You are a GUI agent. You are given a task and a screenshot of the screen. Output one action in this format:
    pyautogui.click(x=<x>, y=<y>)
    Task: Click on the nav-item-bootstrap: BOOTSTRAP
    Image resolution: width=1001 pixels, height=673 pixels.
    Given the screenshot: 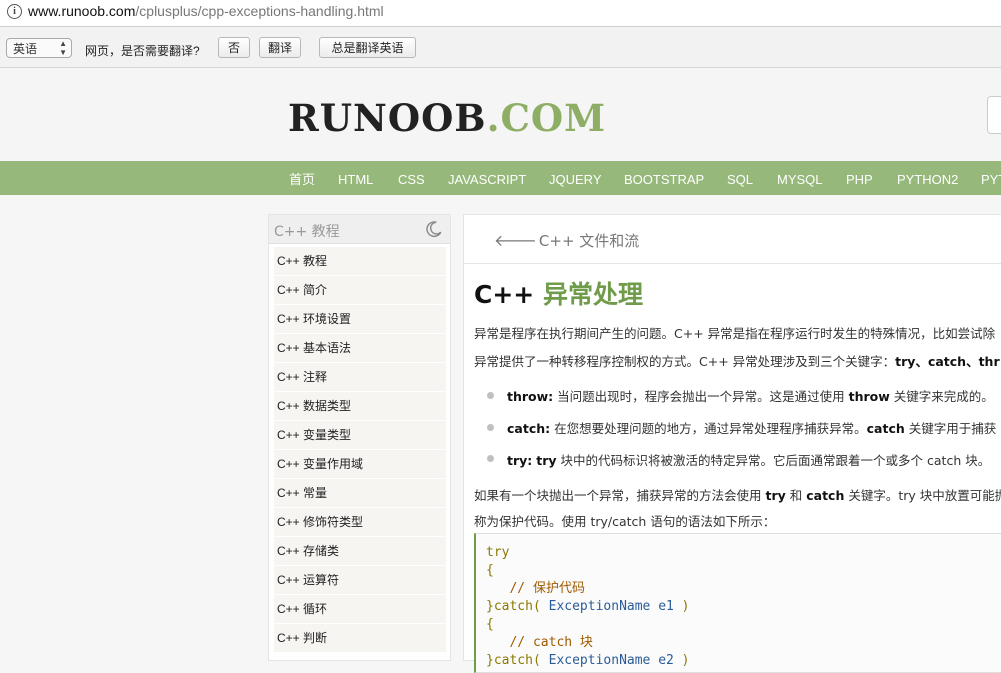 What is the action you would take?
    pyautogui.click(x=664, y=180)
    